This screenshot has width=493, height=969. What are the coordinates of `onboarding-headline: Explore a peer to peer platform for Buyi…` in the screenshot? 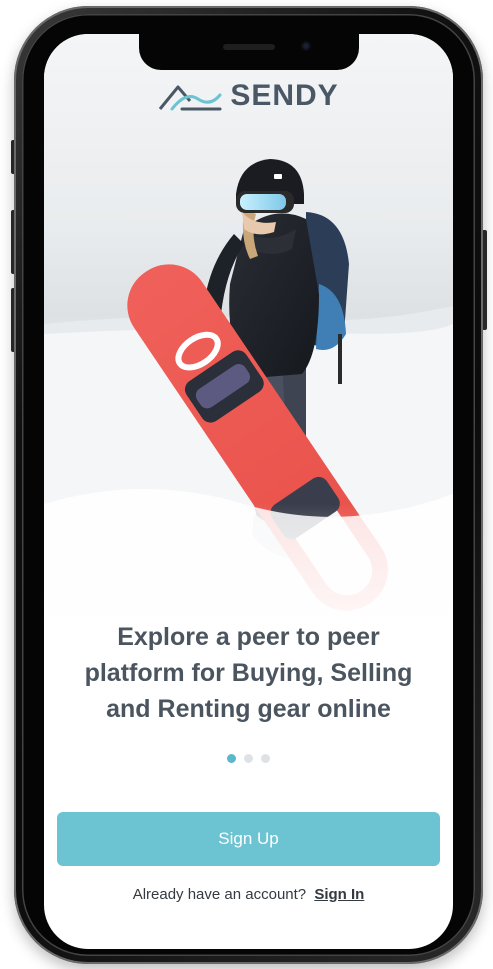 It's located at (248, 673).